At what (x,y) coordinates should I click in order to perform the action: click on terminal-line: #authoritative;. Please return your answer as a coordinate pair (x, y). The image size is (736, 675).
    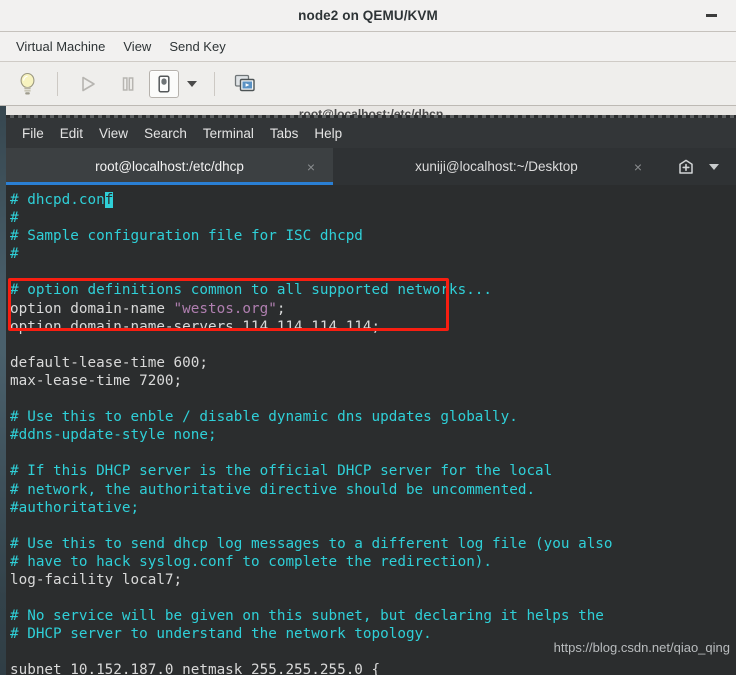
    Looking at the image, I should click on (373, 508).